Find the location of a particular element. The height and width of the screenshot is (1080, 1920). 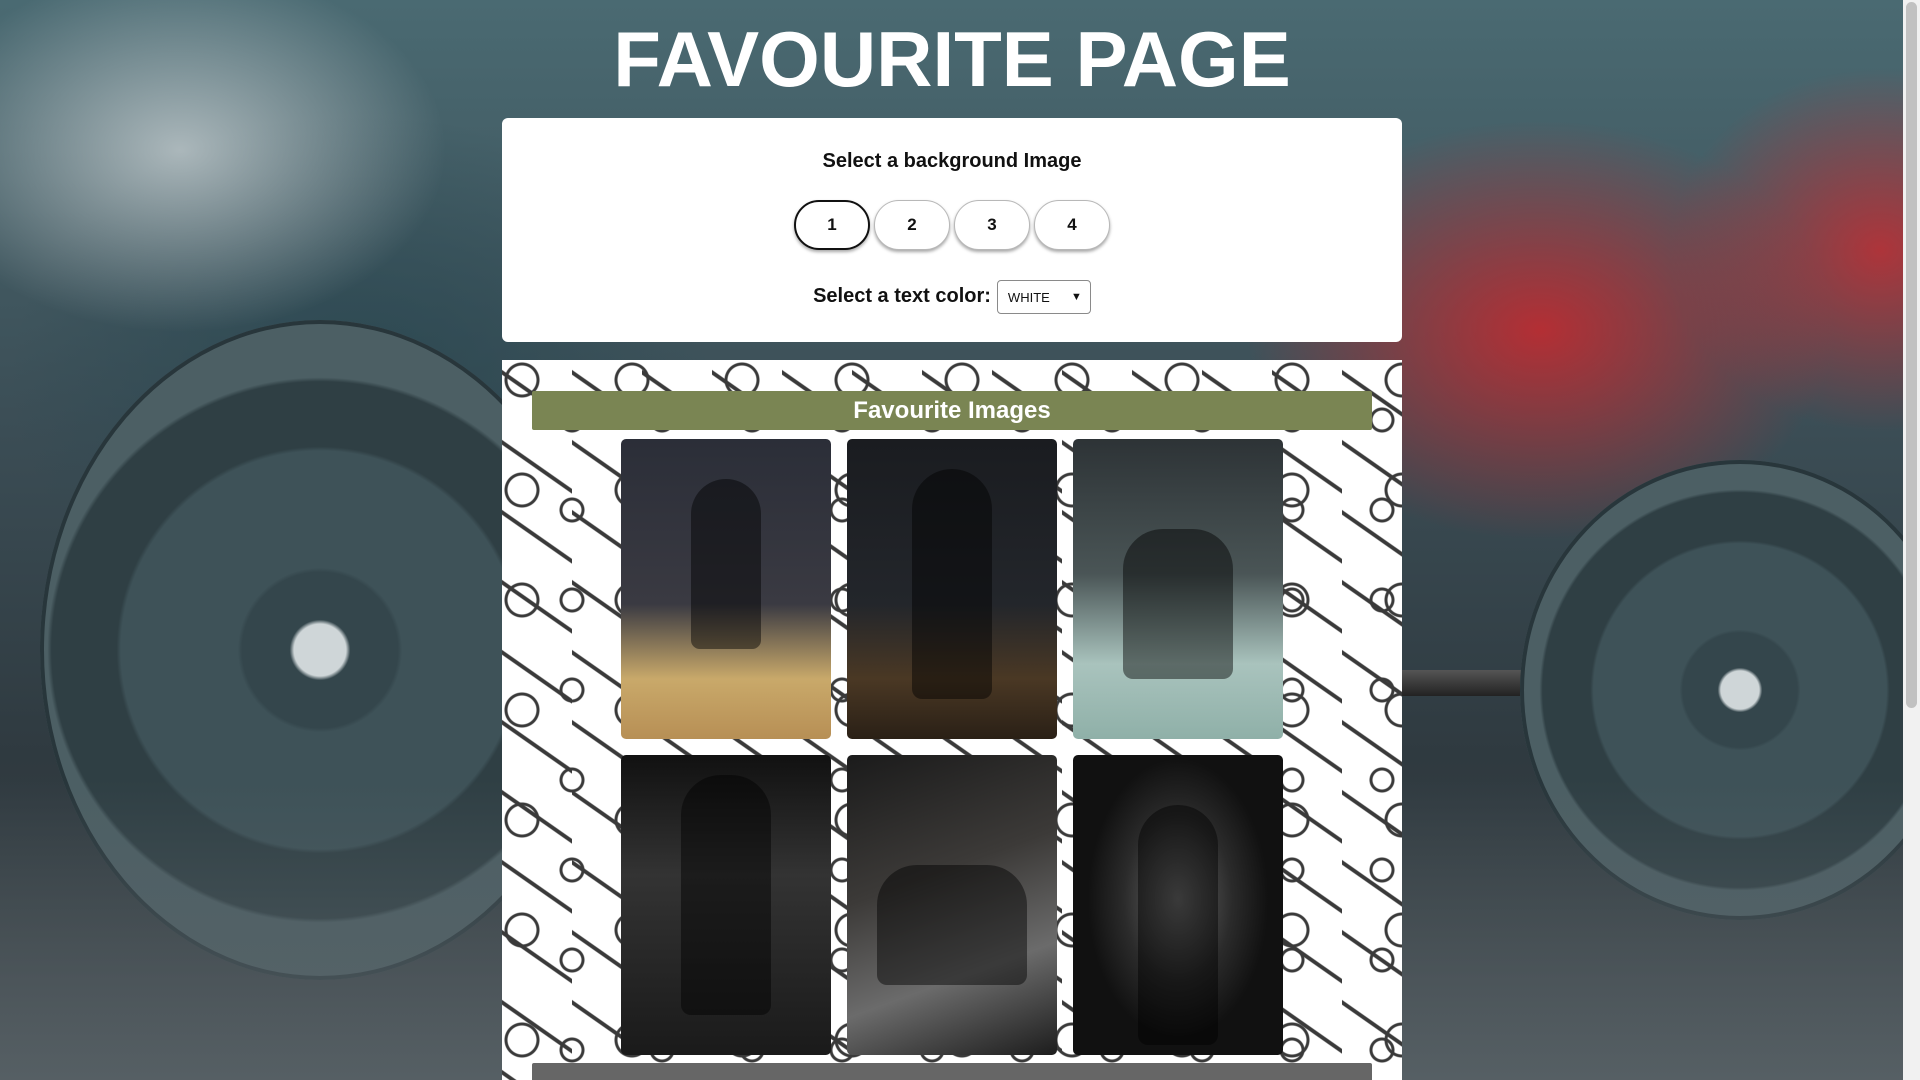

photo-barbell-curl is located at coordinates (1178, 905).